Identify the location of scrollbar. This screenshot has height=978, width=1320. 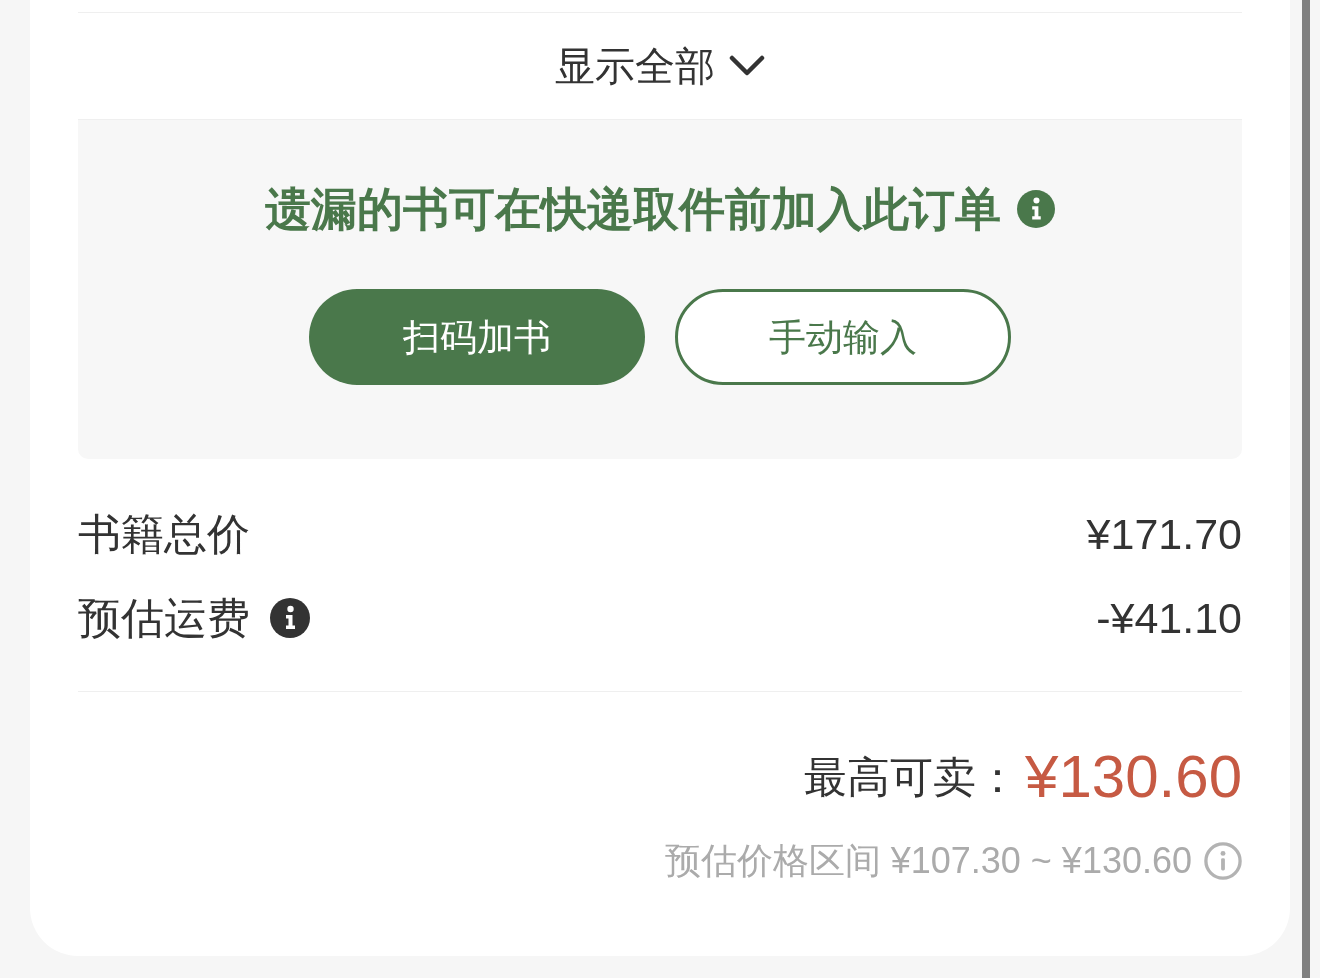
(1306, 489).